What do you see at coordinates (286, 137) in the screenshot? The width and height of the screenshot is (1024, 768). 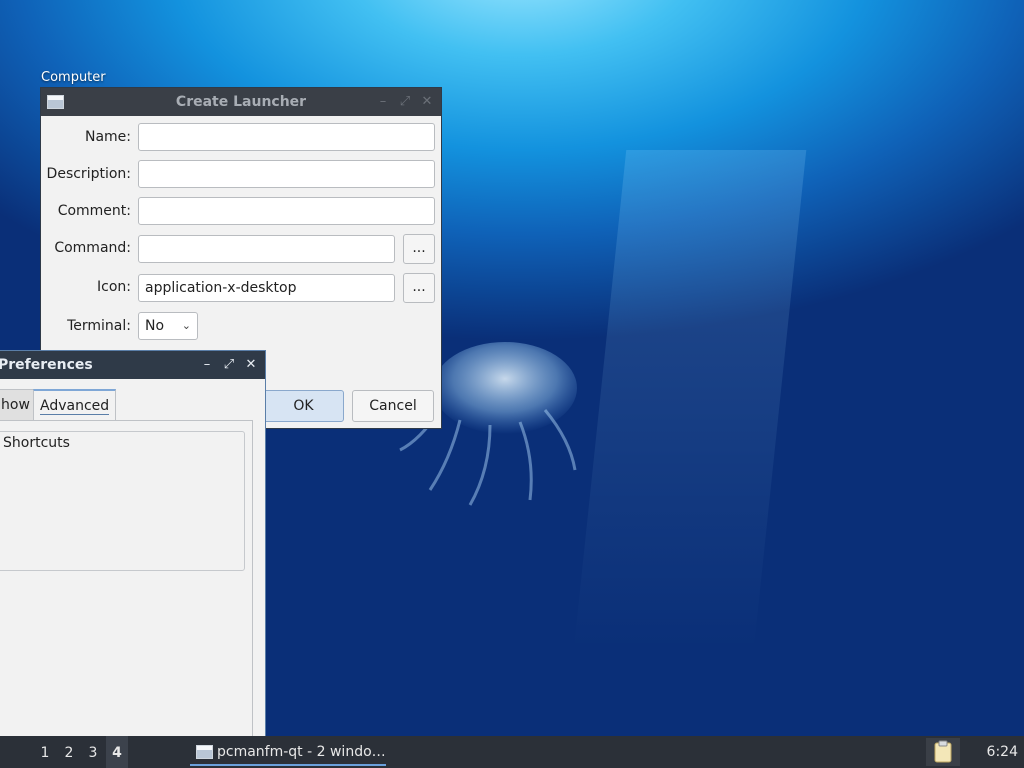 I see `name-input` at bounding box center [286, 137].